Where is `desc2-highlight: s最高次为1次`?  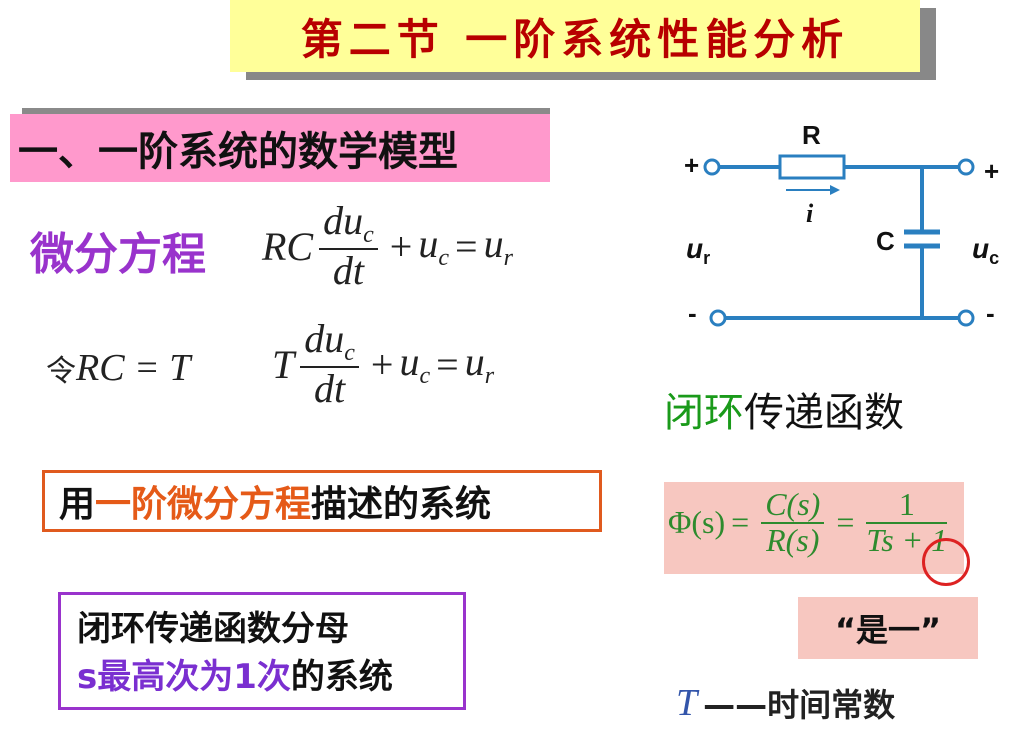
desc2-highlight: s最高次为1次 is located at coordinates (184, 677).